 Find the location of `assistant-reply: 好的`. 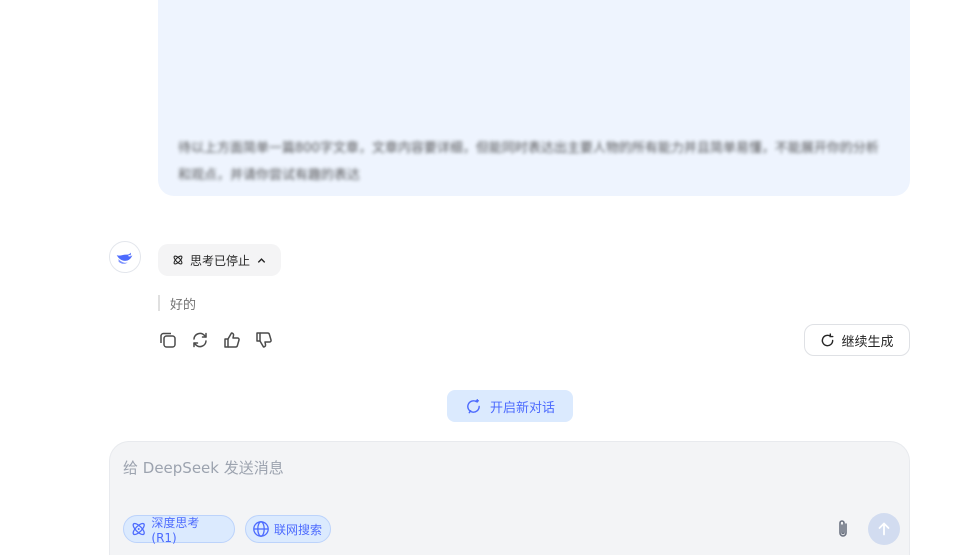

assistant-reply: 好的 is located at coordinates (177, 304).